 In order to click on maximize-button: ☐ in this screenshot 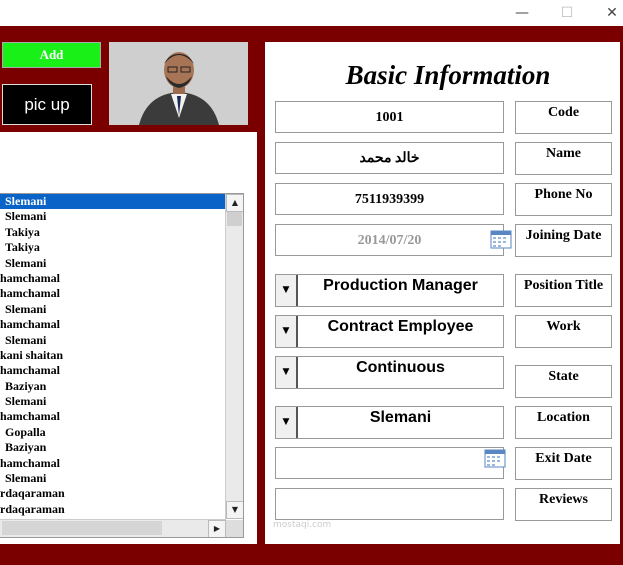, I will do `click(567, 13)`.